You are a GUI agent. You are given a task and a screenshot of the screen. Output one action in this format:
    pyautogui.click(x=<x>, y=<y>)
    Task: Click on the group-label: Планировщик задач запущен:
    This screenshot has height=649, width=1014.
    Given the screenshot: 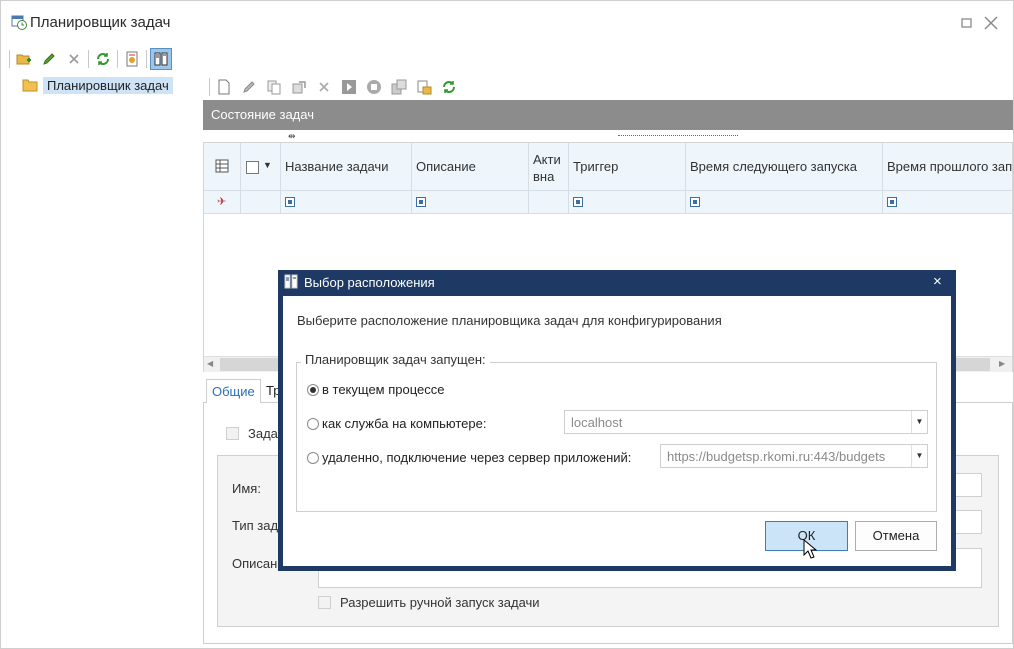 What is the action you would take?
    pyautogui.click(x=395, y=359)
    